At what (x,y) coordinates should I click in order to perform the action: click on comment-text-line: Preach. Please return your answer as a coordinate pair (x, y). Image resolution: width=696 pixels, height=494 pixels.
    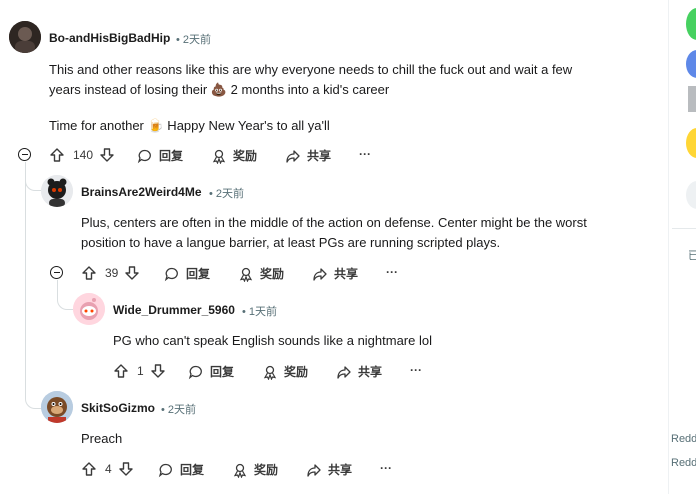
    Looking at the image, I should click on (102, 438).